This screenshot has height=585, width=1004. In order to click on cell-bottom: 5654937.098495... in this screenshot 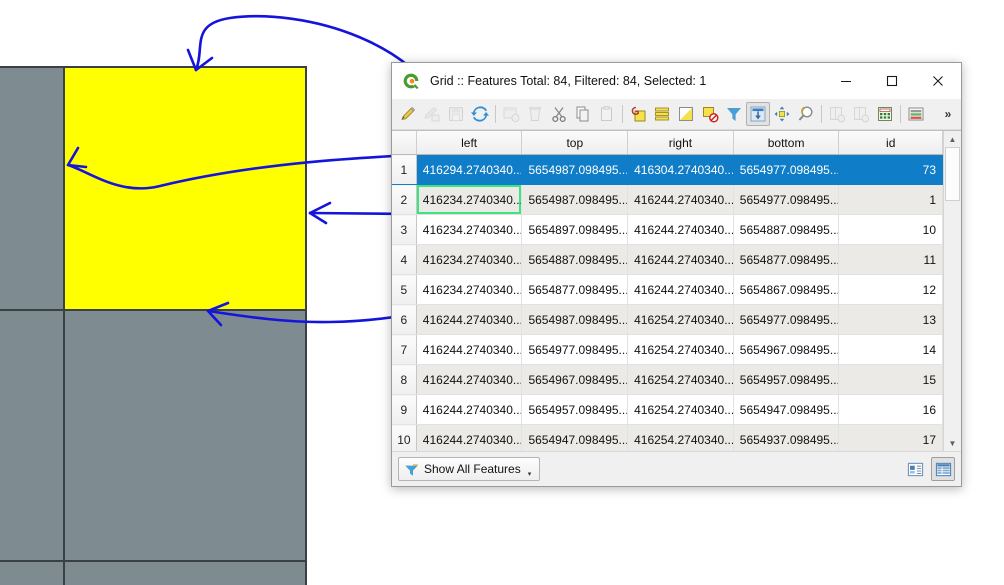, I will do `click(786, 437)`.